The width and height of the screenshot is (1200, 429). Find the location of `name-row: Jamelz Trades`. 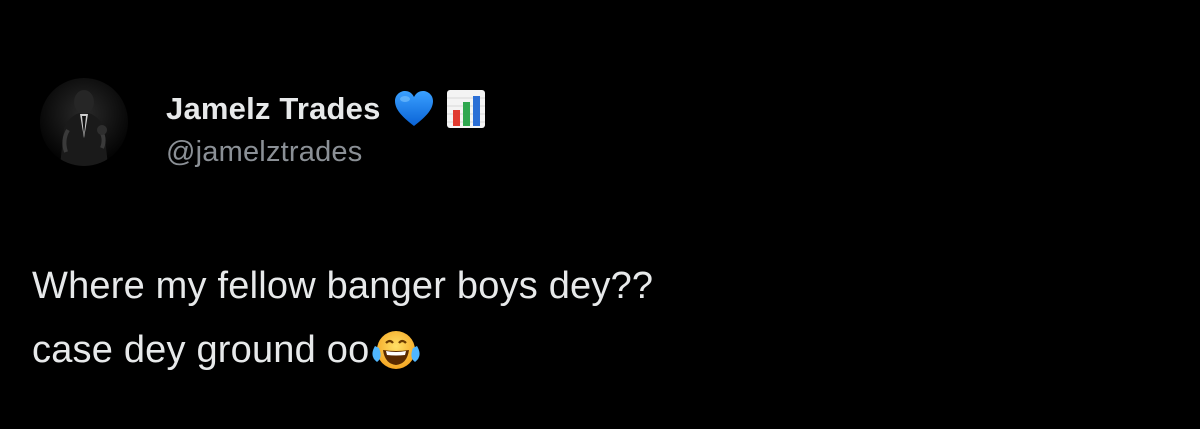

name-row: Jamelz Trades is located at coordinates (326, 109).